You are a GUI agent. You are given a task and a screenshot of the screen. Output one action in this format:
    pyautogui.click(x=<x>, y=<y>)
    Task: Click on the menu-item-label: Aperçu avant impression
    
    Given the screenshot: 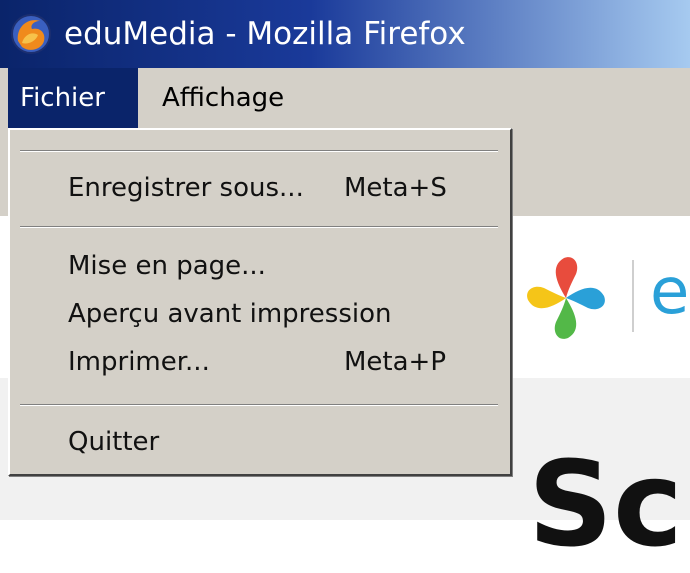 What is the action you would take?
    pyautogui.click(x=230, y=314)
    